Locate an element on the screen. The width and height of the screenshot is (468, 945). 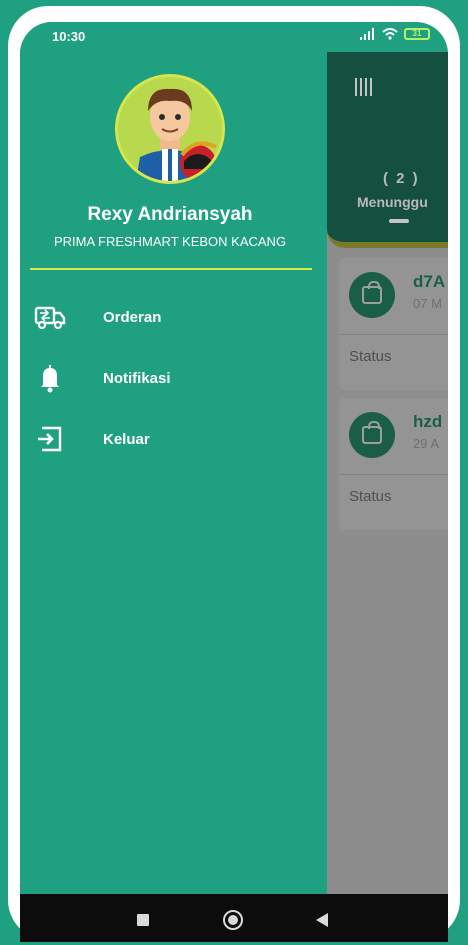
status-time: 10:30 is located at coordinates (69, 36).